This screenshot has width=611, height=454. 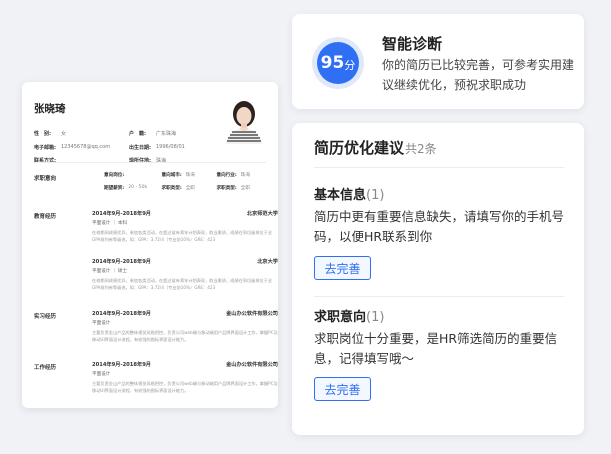 What do you see at coordinates (421, 149) in the screenshot?
I see `suggestions-count: 共2条` at bounding box center [421, 149].